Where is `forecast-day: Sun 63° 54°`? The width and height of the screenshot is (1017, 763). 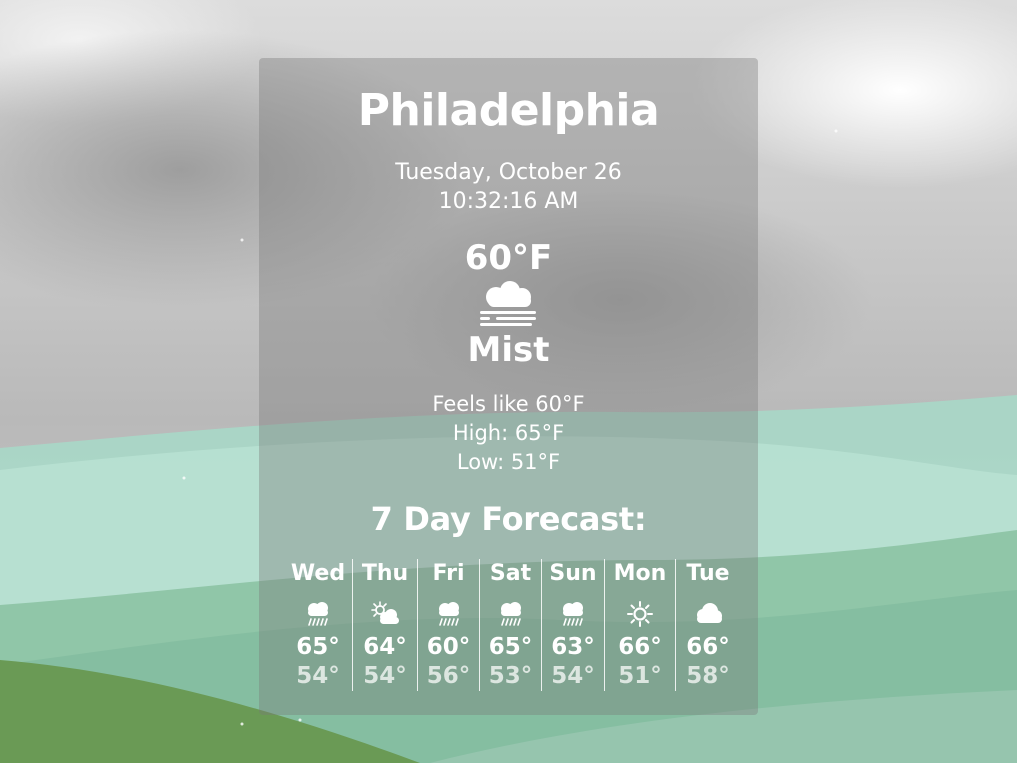
forecast-day: Sun 63° 54° is located at coordinates (572, 625).